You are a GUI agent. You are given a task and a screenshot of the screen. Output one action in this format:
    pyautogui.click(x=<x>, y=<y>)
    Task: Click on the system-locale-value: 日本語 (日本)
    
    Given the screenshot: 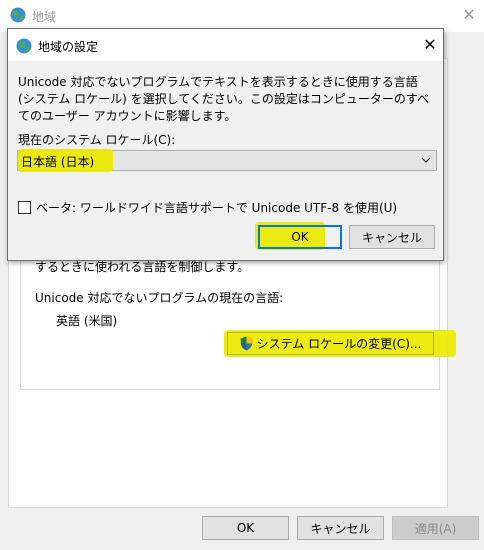 What is the action you would take?
    pyautogui.click(x=58, y=162)
    